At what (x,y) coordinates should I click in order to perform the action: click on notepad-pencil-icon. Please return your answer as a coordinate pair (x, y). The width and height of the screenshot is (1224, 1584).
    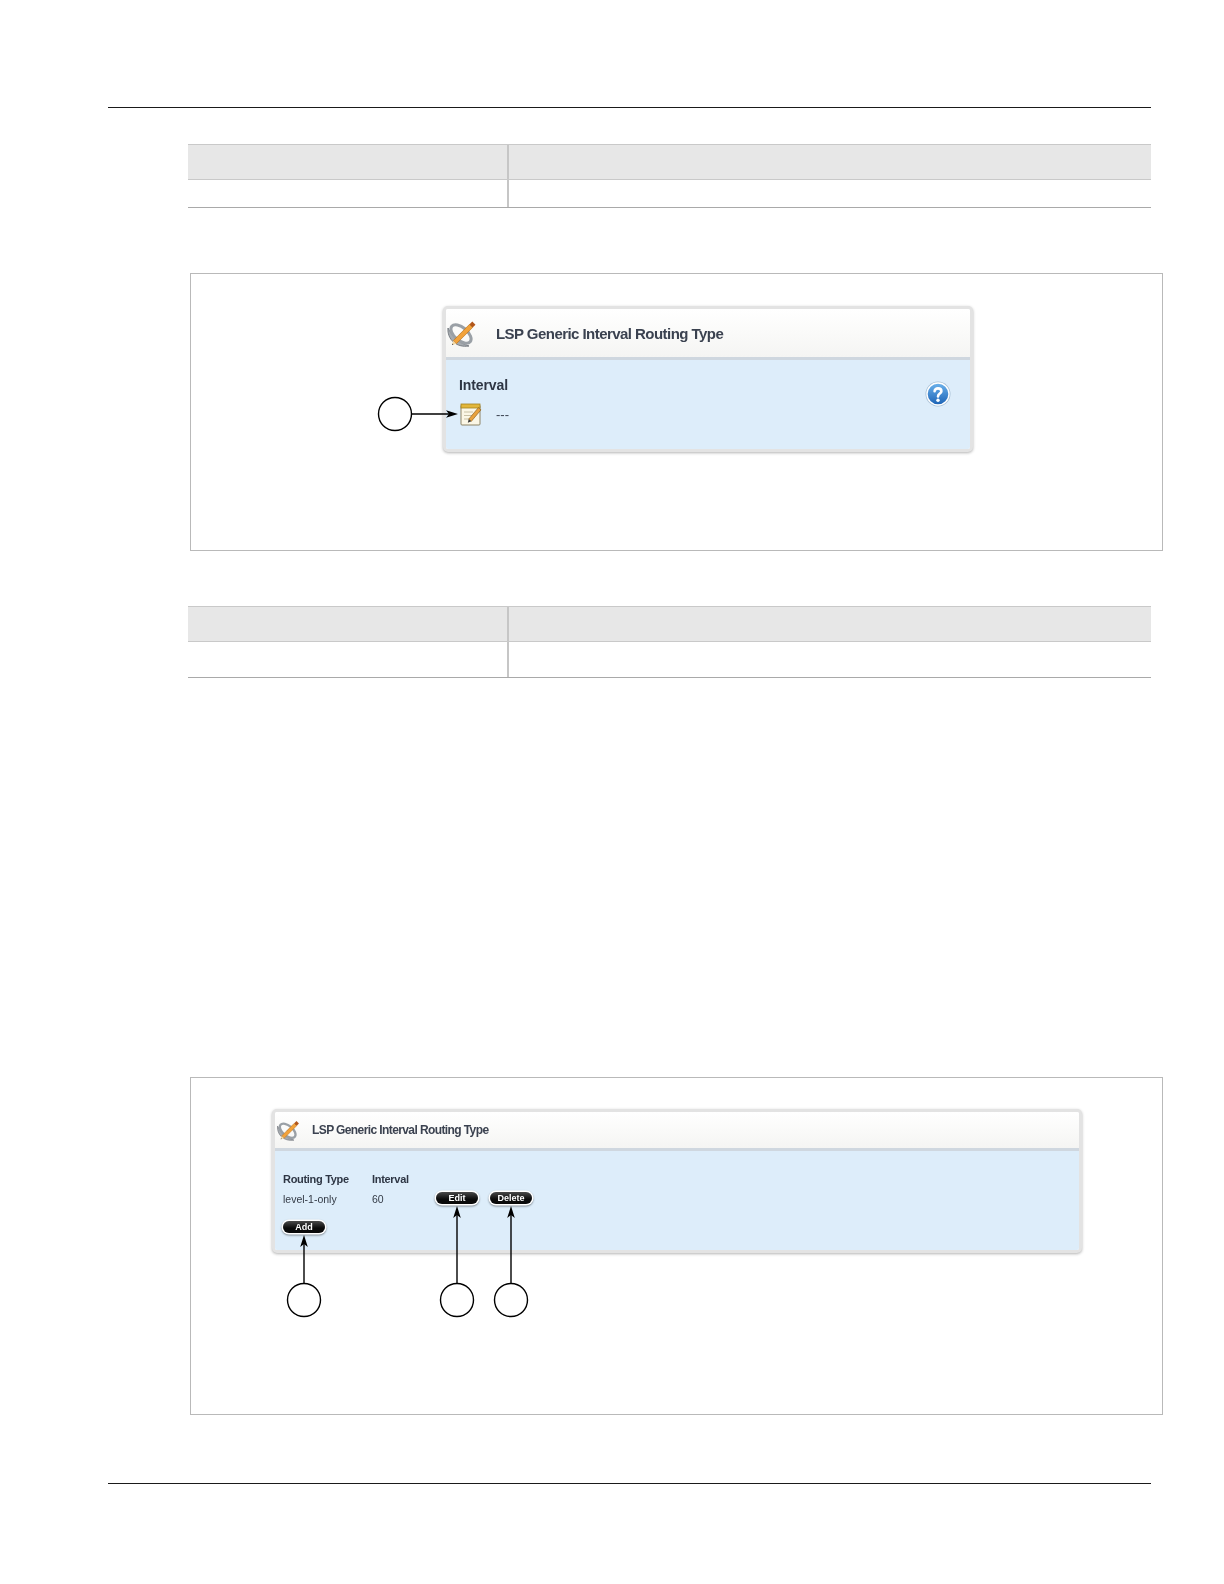
    Looking at the image, I should click on (472, 414).